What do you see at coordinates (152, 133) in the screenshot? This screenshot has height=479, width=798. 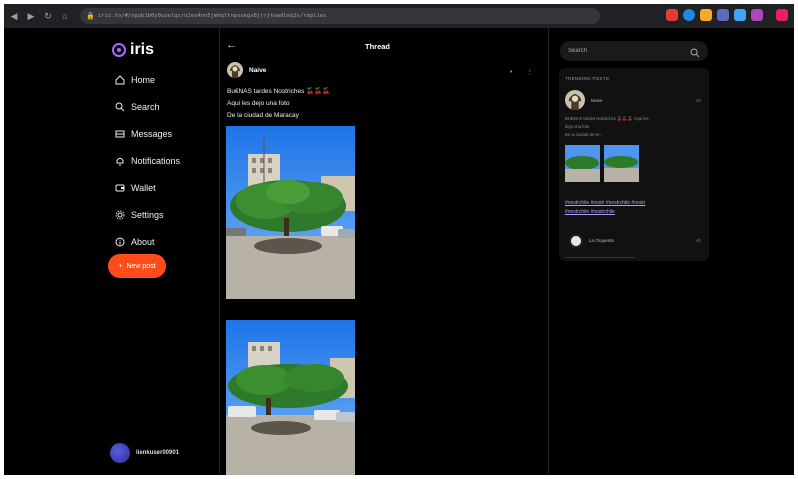 I see `sidebar-item-label: Messages` at bounding box center [152, 133].